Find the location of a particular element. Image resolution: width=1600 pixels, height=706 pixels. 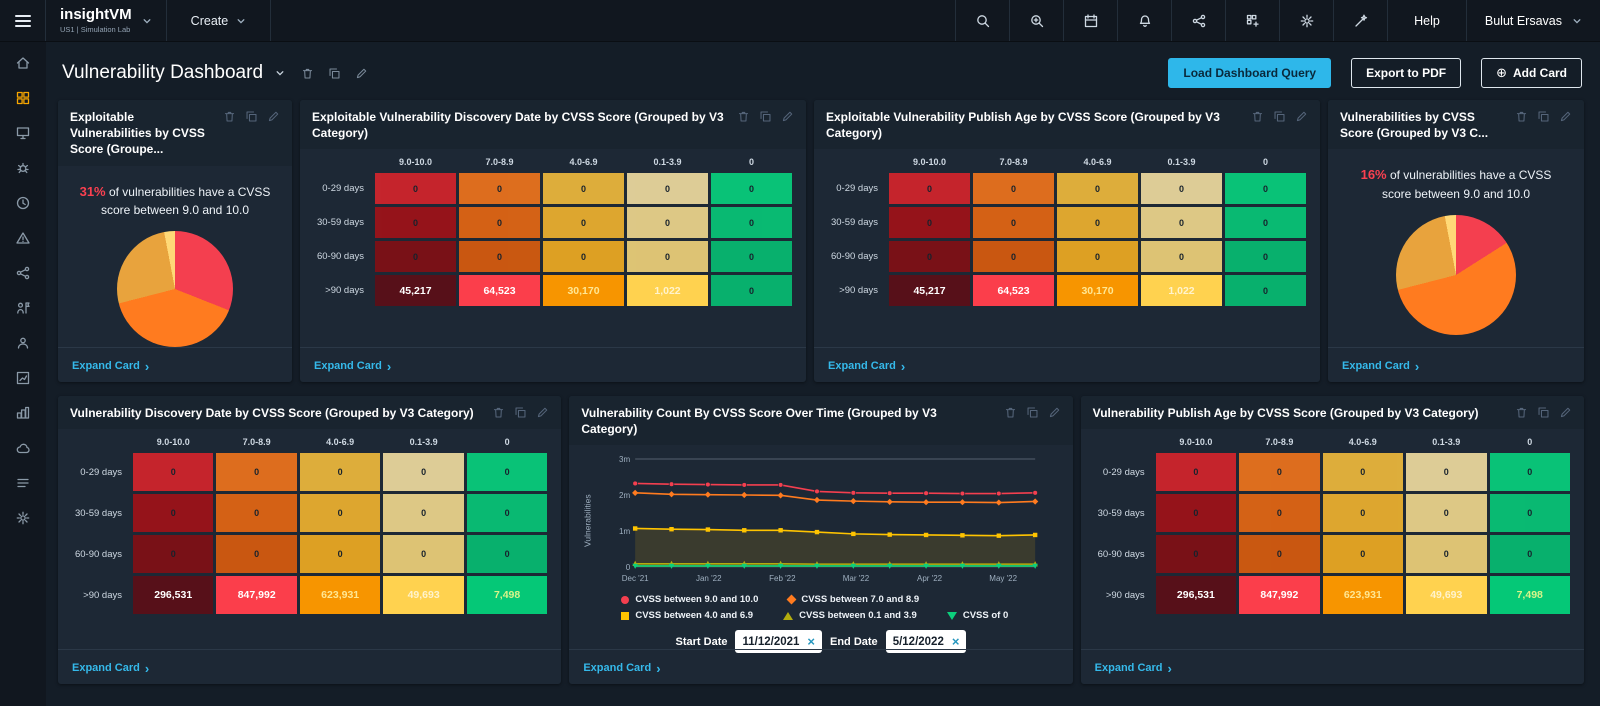

legend-label: CVSS between 7.0 and 8.9 is located at coordinates (860, 600).